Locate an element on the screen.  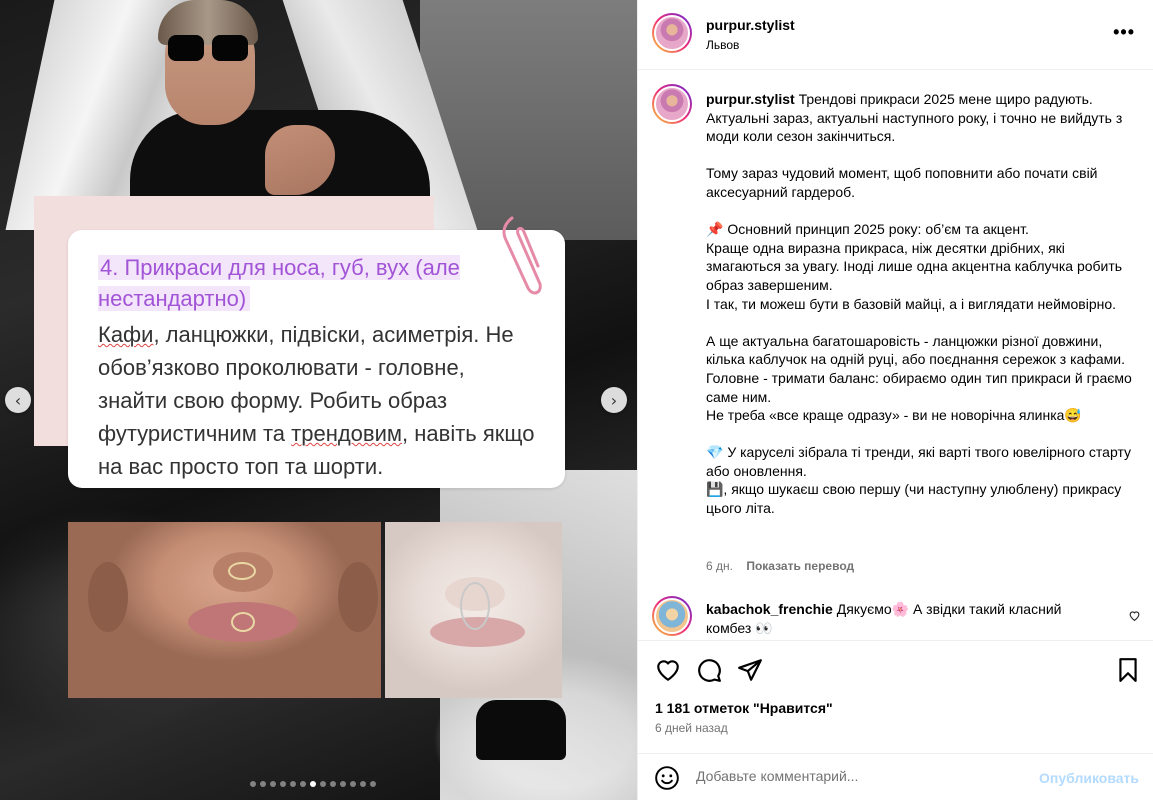
paperclip-icon is located at coordinates (522, 255).